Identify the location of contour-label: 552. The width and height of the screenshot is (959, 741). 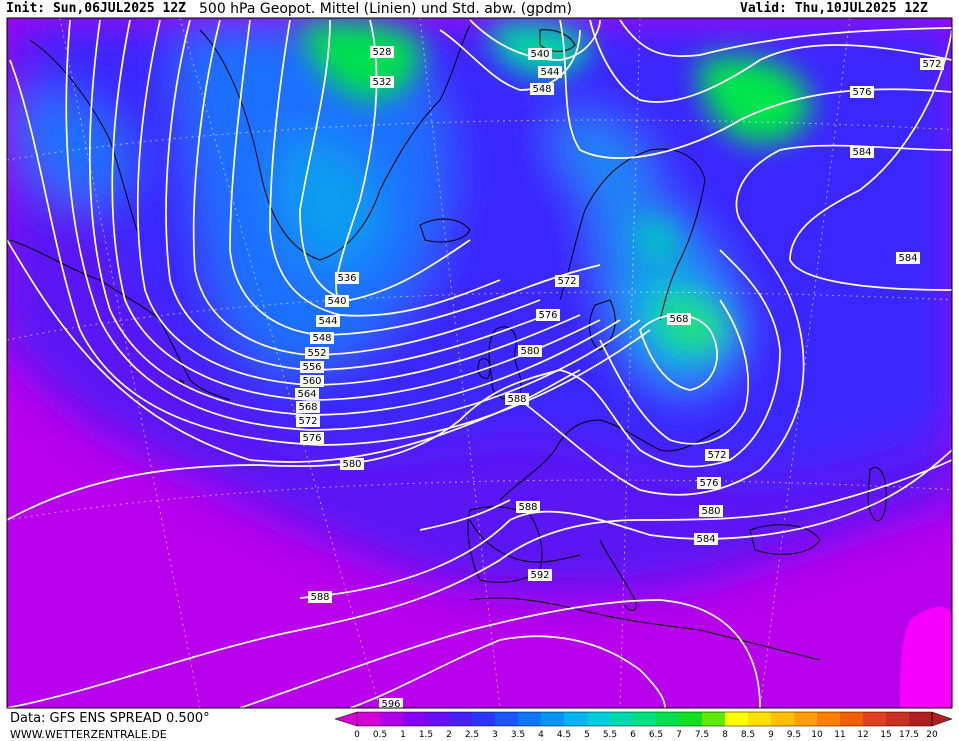
(317, 353).